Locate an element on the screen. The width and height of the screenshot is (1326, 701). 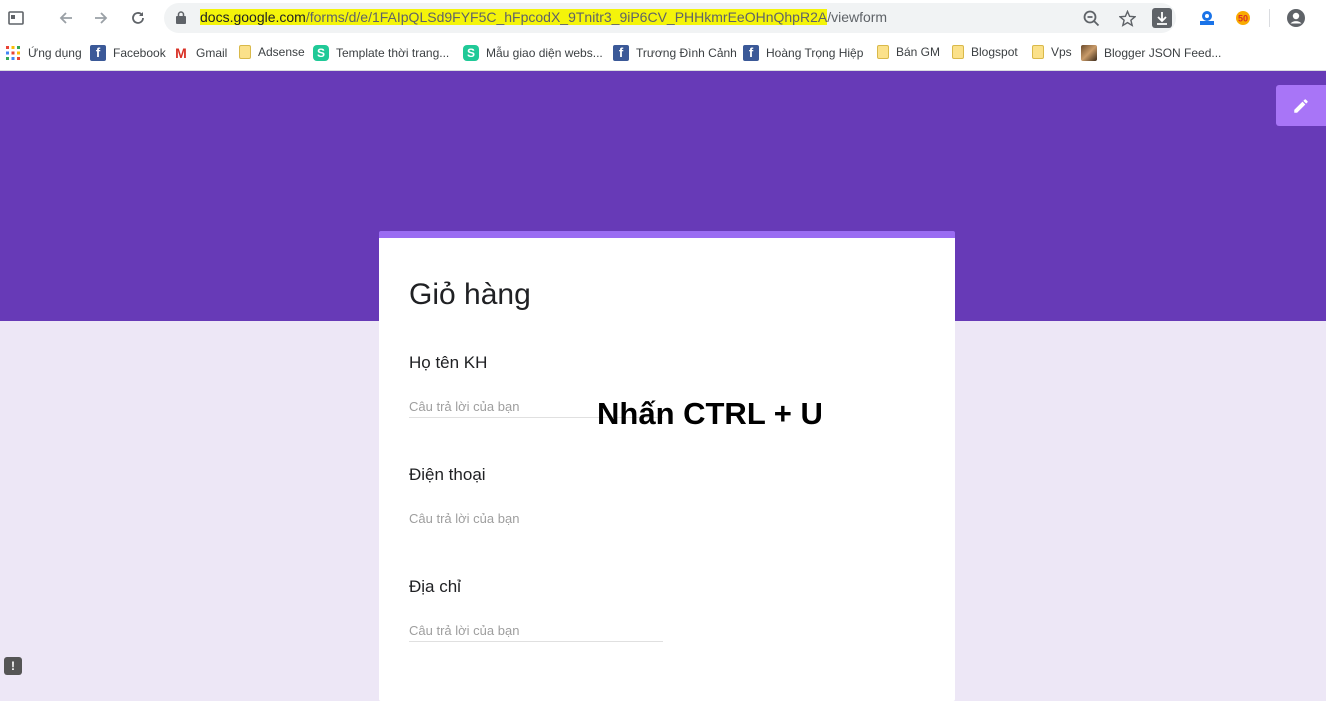
bookmark-hoang-trong-hiep: f Hoàng Trọng Hiệp is located at coordinates (803, 53).